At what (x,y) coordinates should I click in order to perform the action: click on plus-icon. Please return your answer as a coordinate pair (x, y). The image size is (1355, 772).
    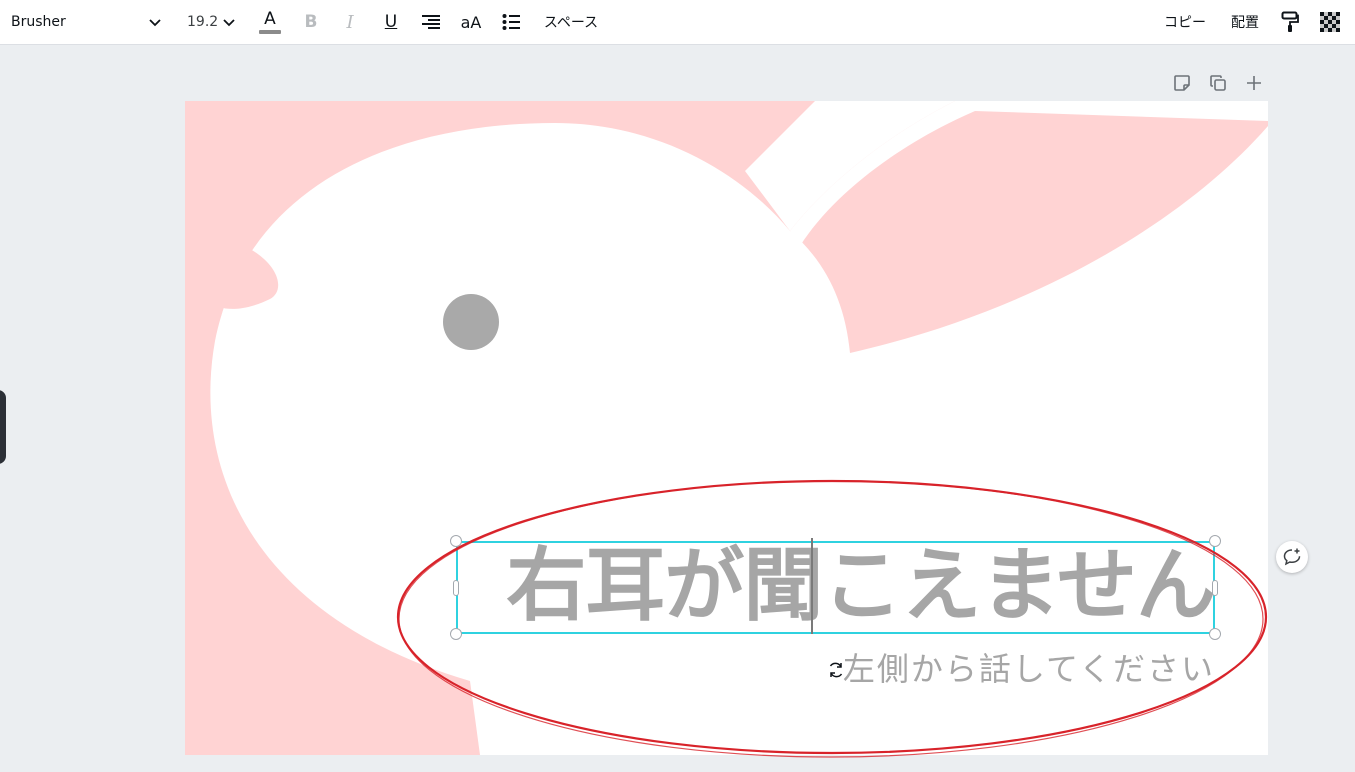
    Looking at the image, I should click on (1254, 83).